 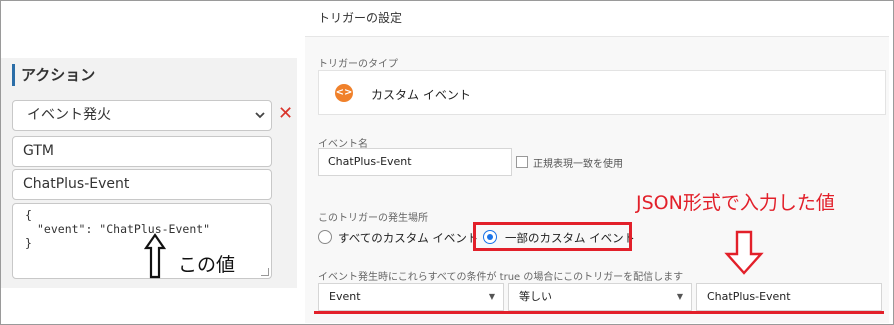 I want to click on action-select-value: イベント発火, so click(x=69, y=115).